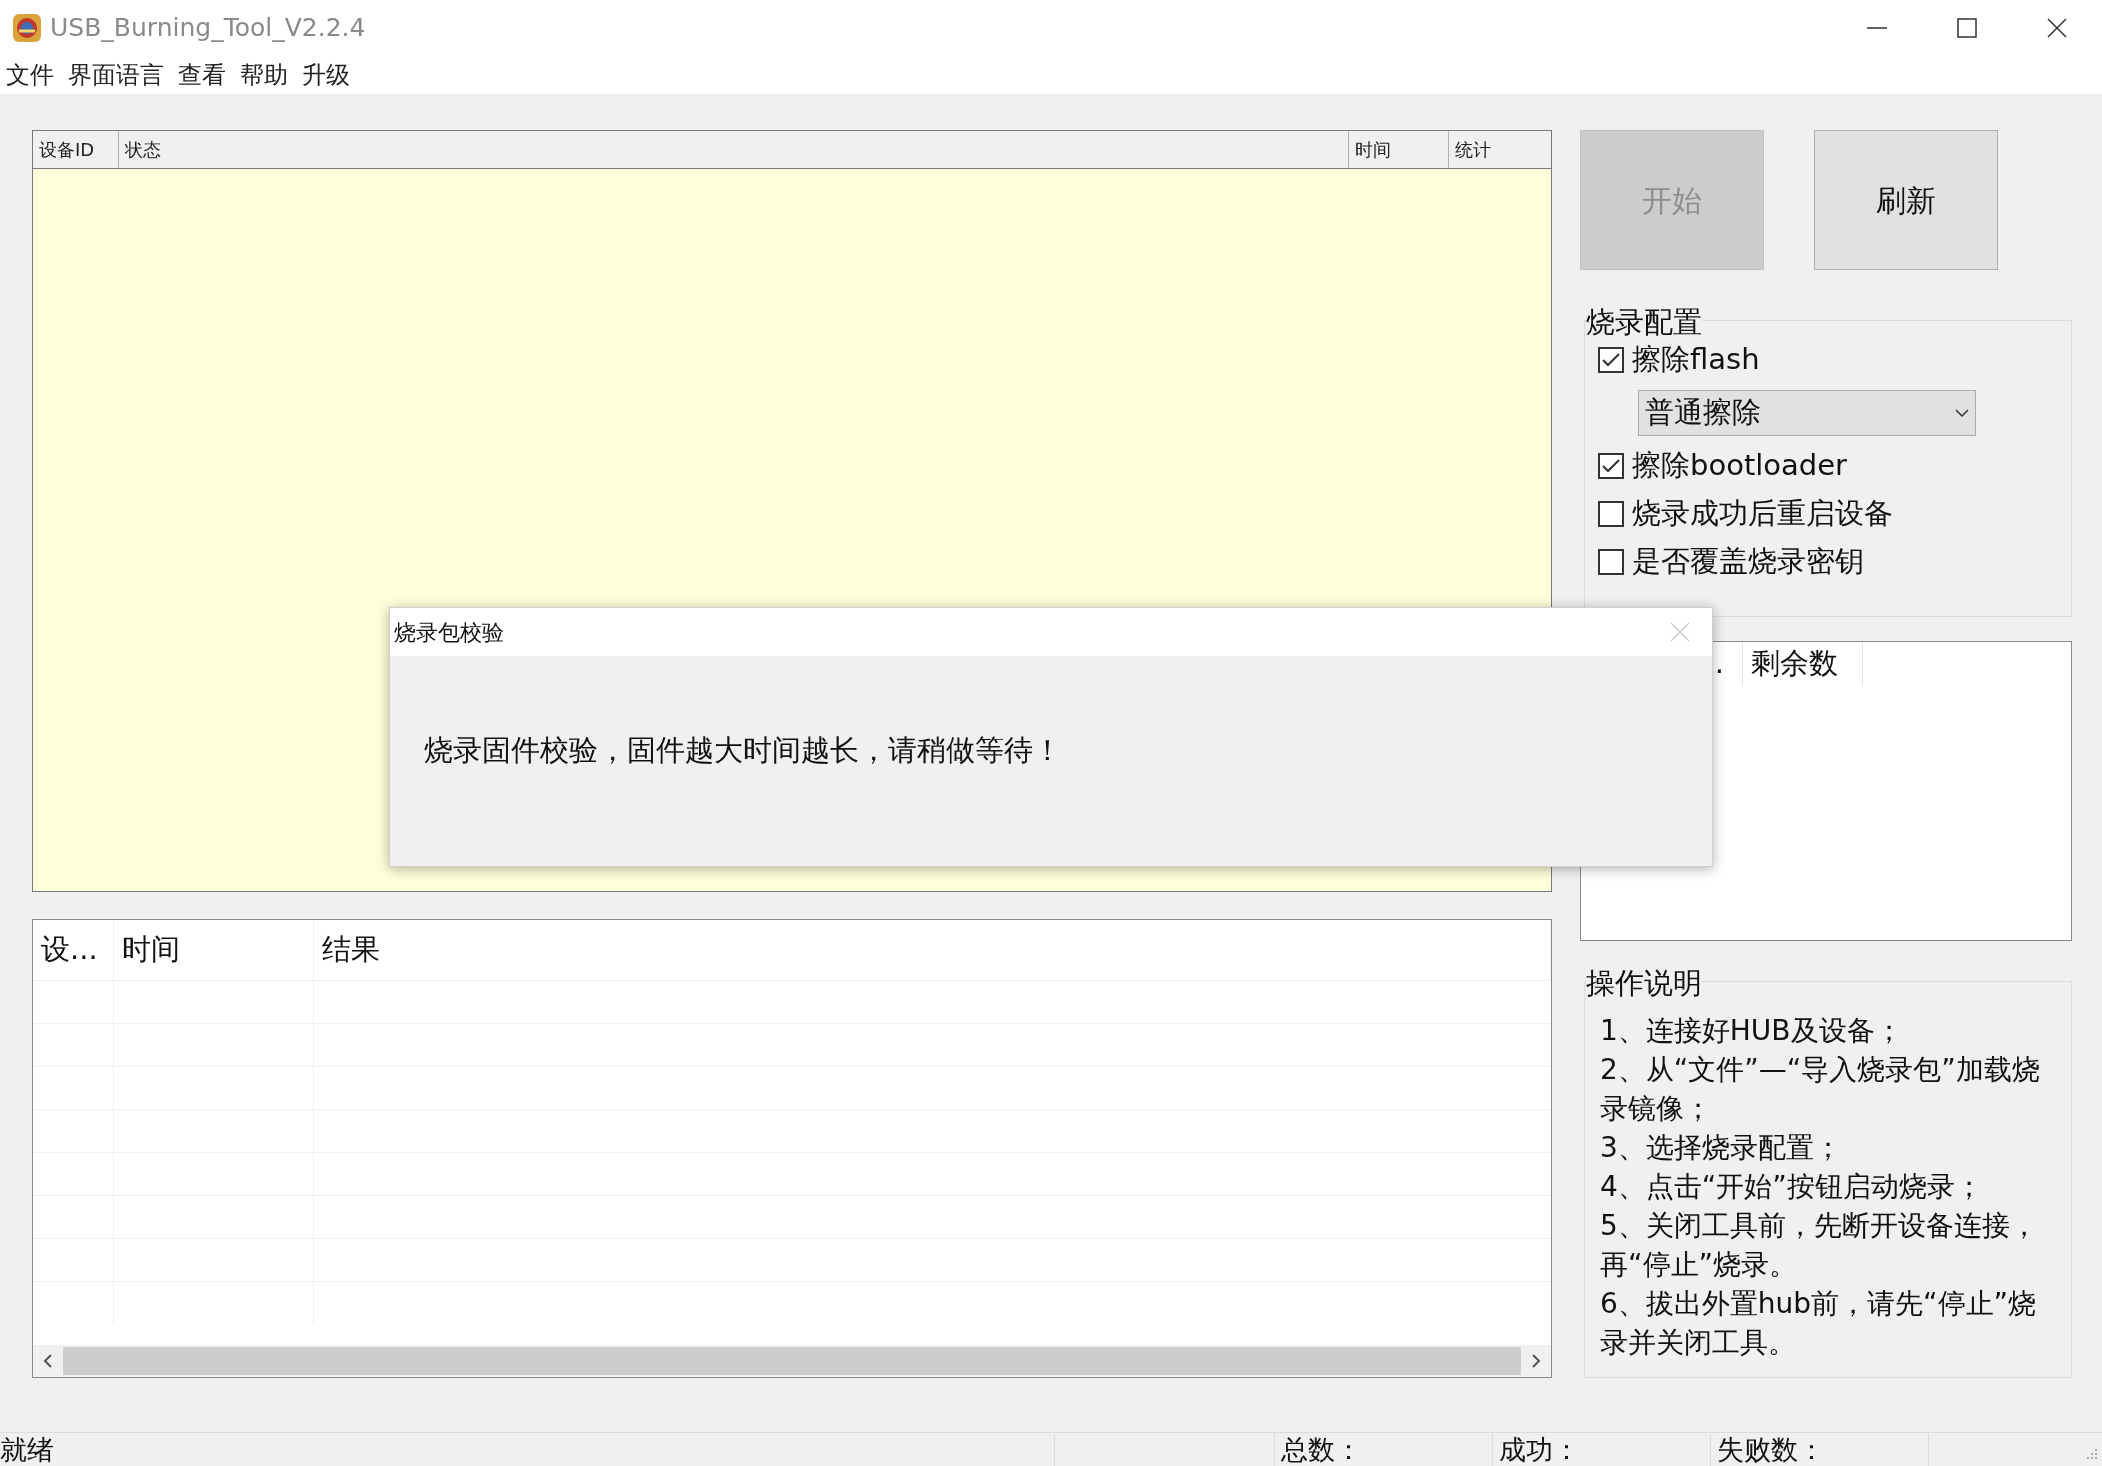 The width and height of the screenshot is (2102, 1466). What do you see at coordinates (116, 75) in the screenshot?
I see `menu-item: 界面语言` at bounding box center [116, 75].